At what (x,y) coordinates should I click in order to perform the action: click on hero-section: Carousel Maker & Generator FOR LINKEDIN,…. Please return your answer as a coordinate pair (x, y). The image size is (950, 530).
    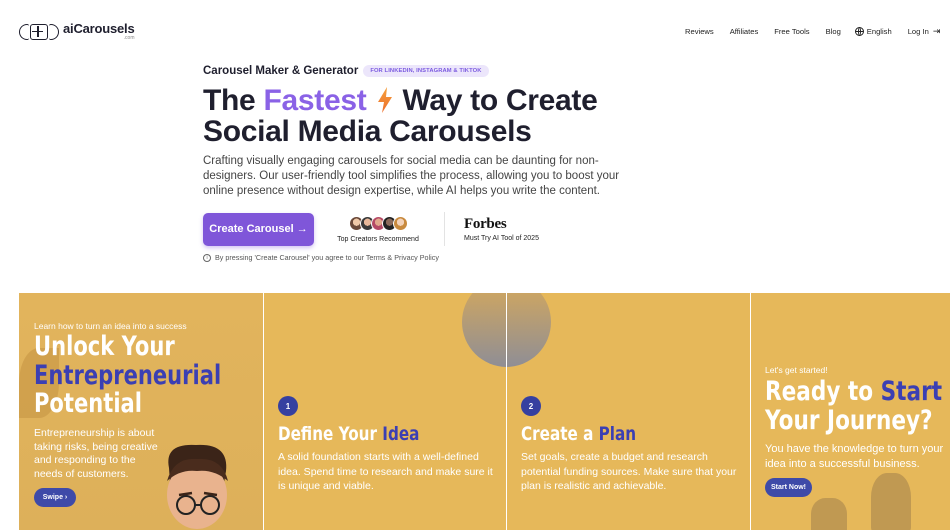
    Looking at the image, I should click on (433, 130).